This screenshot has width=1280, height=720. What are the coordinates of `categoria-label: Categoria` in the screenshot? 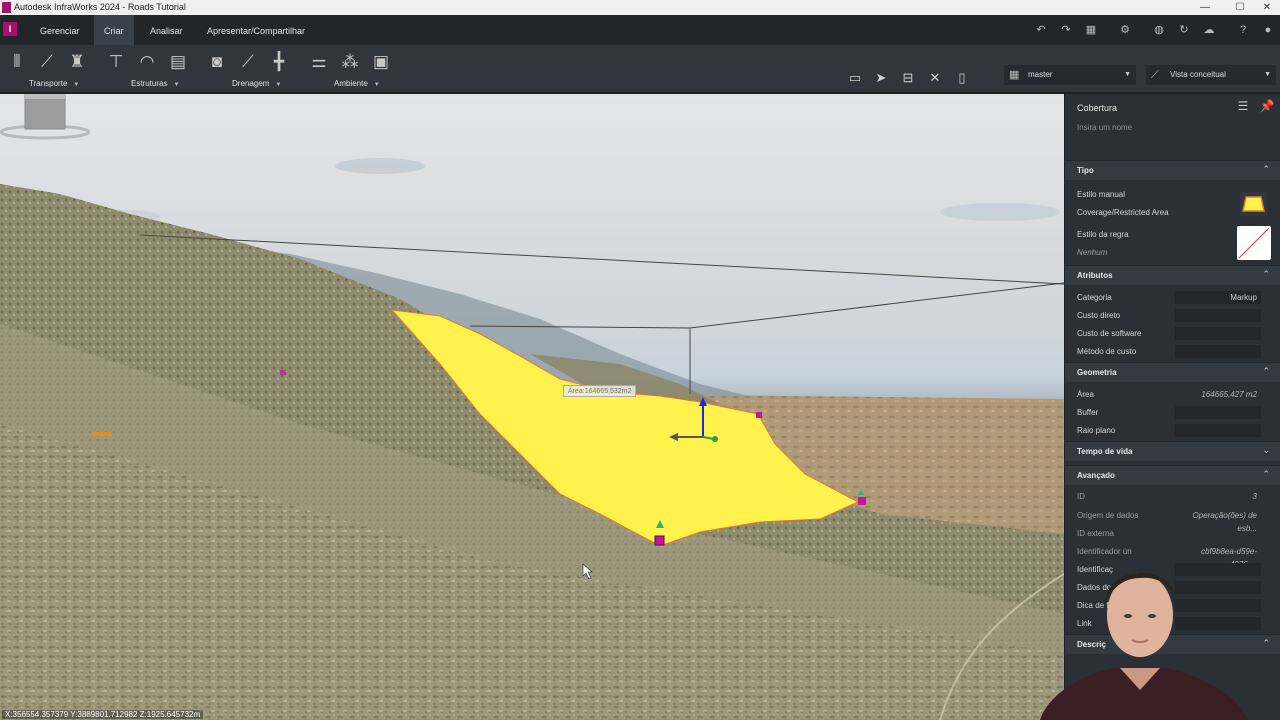 It's located at (1094, 297).